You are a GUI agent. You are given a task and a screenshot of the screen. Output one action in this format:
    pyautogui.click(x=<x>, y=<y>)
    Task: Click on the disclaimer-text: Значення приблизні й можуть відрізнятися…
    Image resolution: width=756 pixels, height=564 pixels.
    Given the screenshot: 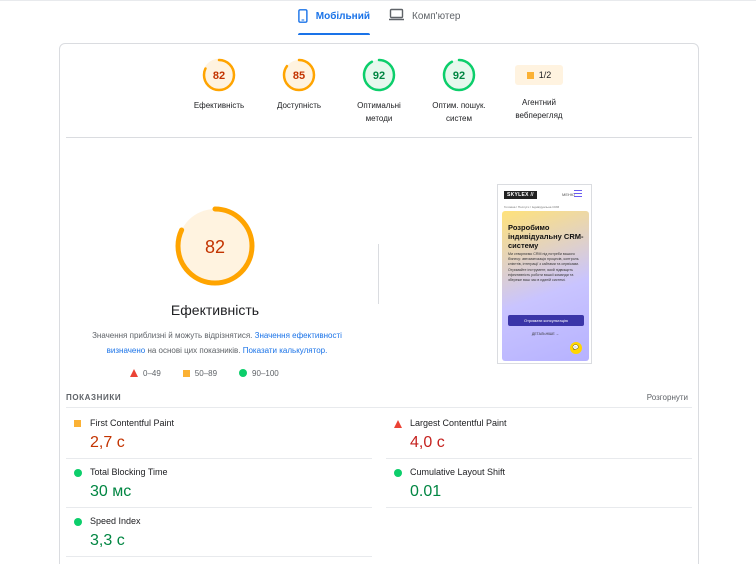 What is the action you would take?
    pyautogui.click(x=173, y=335)
    